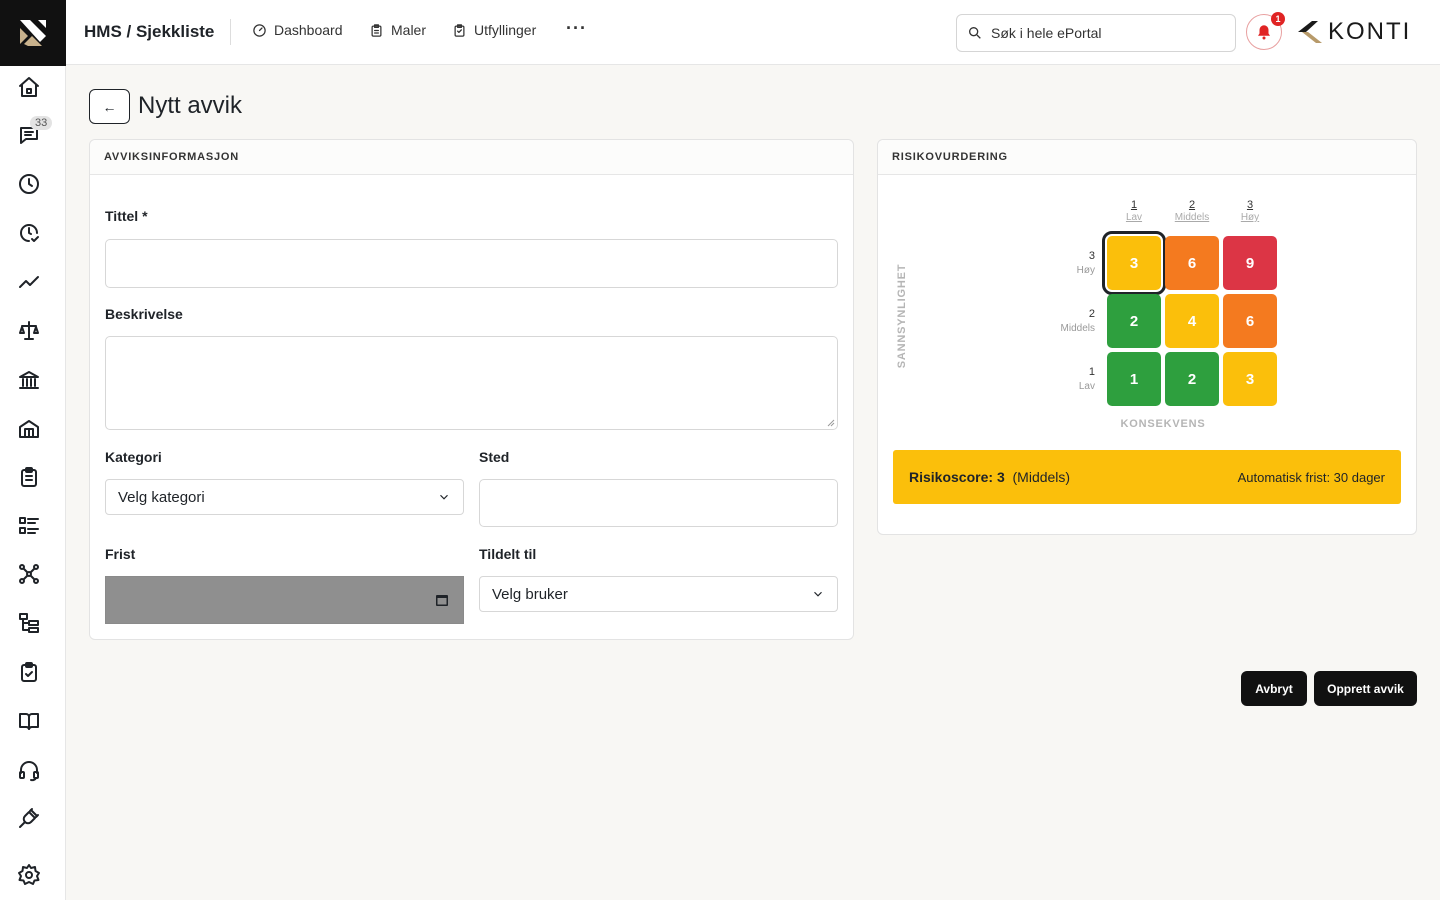 This screenshot has width=1440, height=900. I want to click on x-axis-label: KONSEKVENS, so click(1163, 424).